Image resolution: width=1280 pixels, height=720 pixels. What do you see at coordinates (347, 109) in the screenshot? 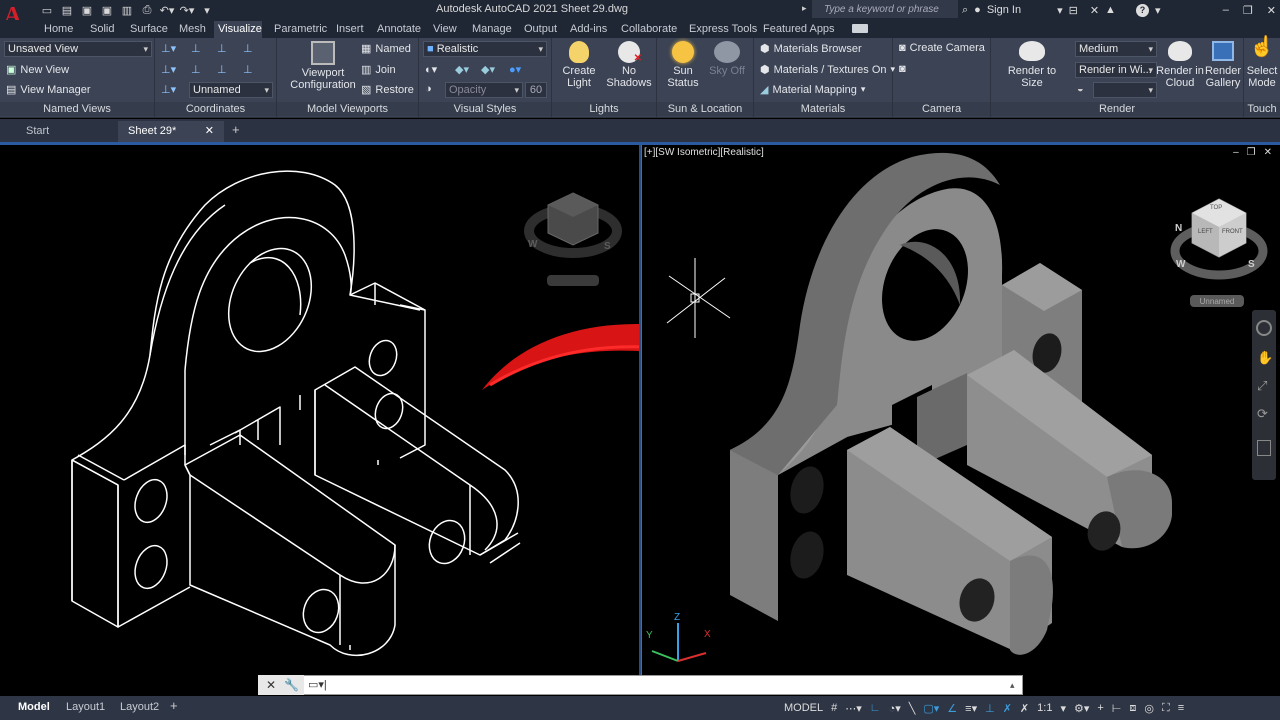
I see `panel-label-model-viewports: Model Viewports` at bounding box center [347, 109].